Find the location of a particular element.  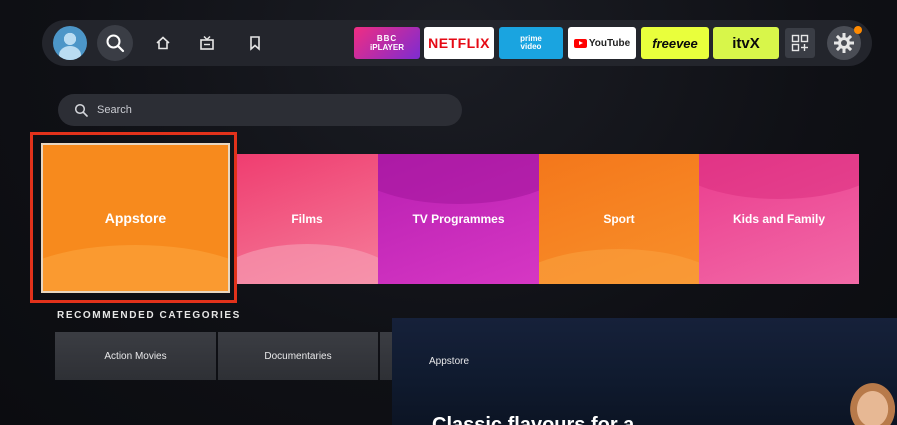

app-prime-video: prime video is located at coordinates (531, 43).